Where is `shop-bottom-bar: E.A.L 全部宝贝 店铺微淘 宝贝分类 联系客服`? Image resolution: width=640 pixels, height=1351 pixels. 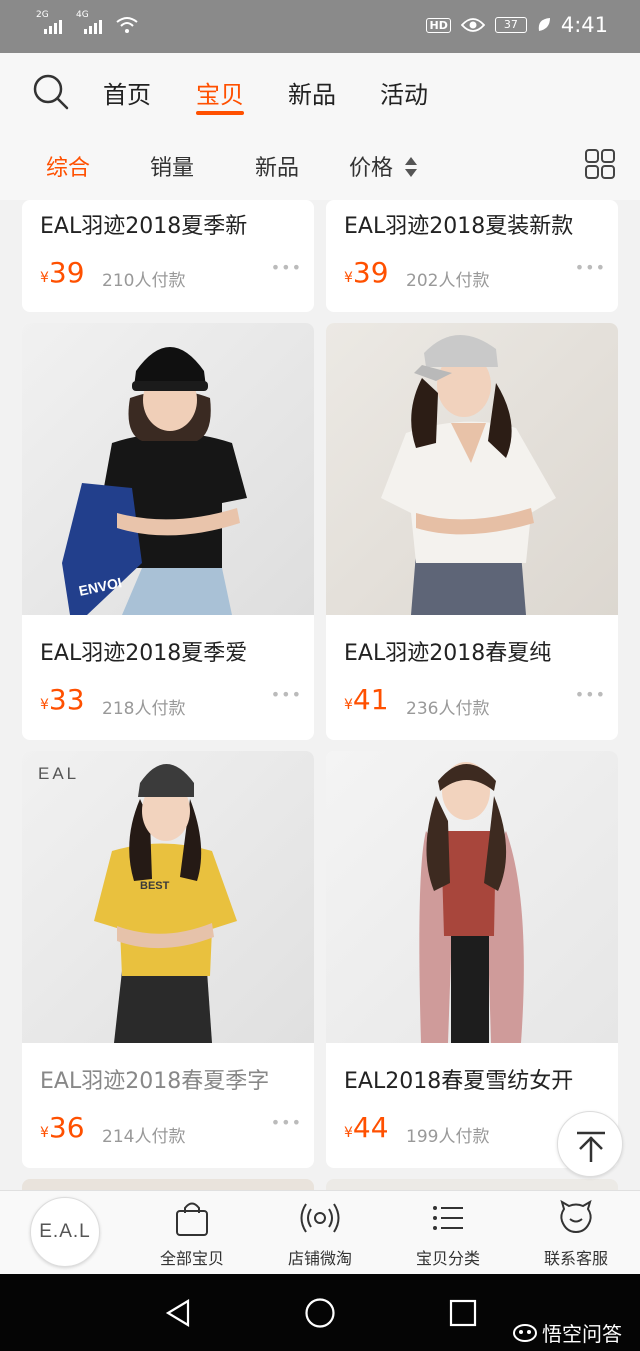 shop-bottom-bar: E.A.L 全部宝贝 店铺微淘 宝贝分类 联系客服 is located at coordinates (320, 1232).